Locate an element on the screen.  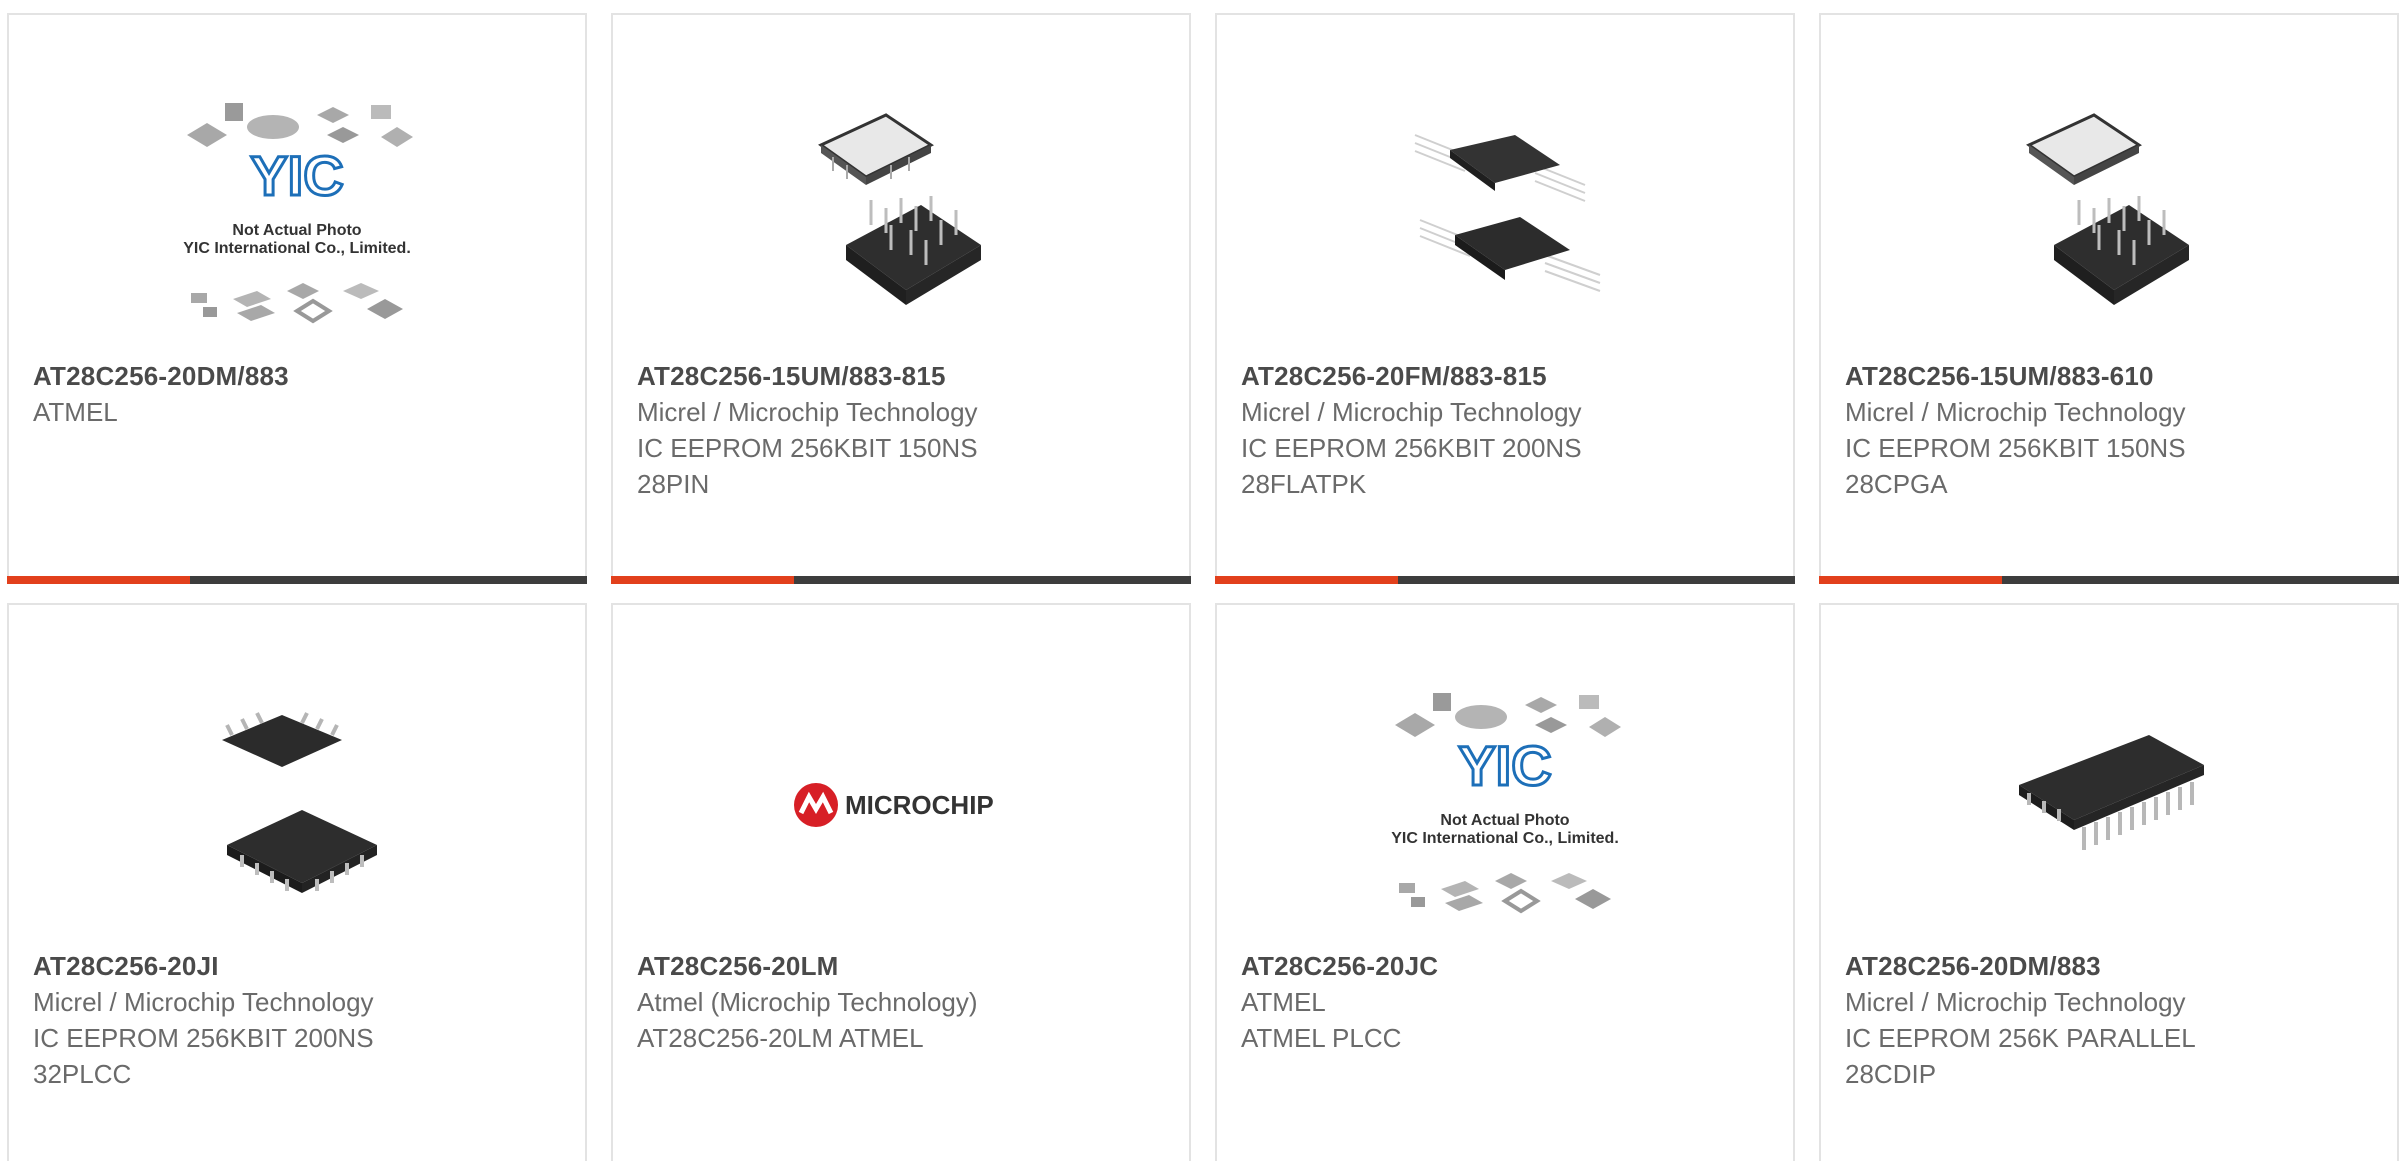
description: IC EEPROM 256K PARALLEL is located at coordinates (2020, 1038).